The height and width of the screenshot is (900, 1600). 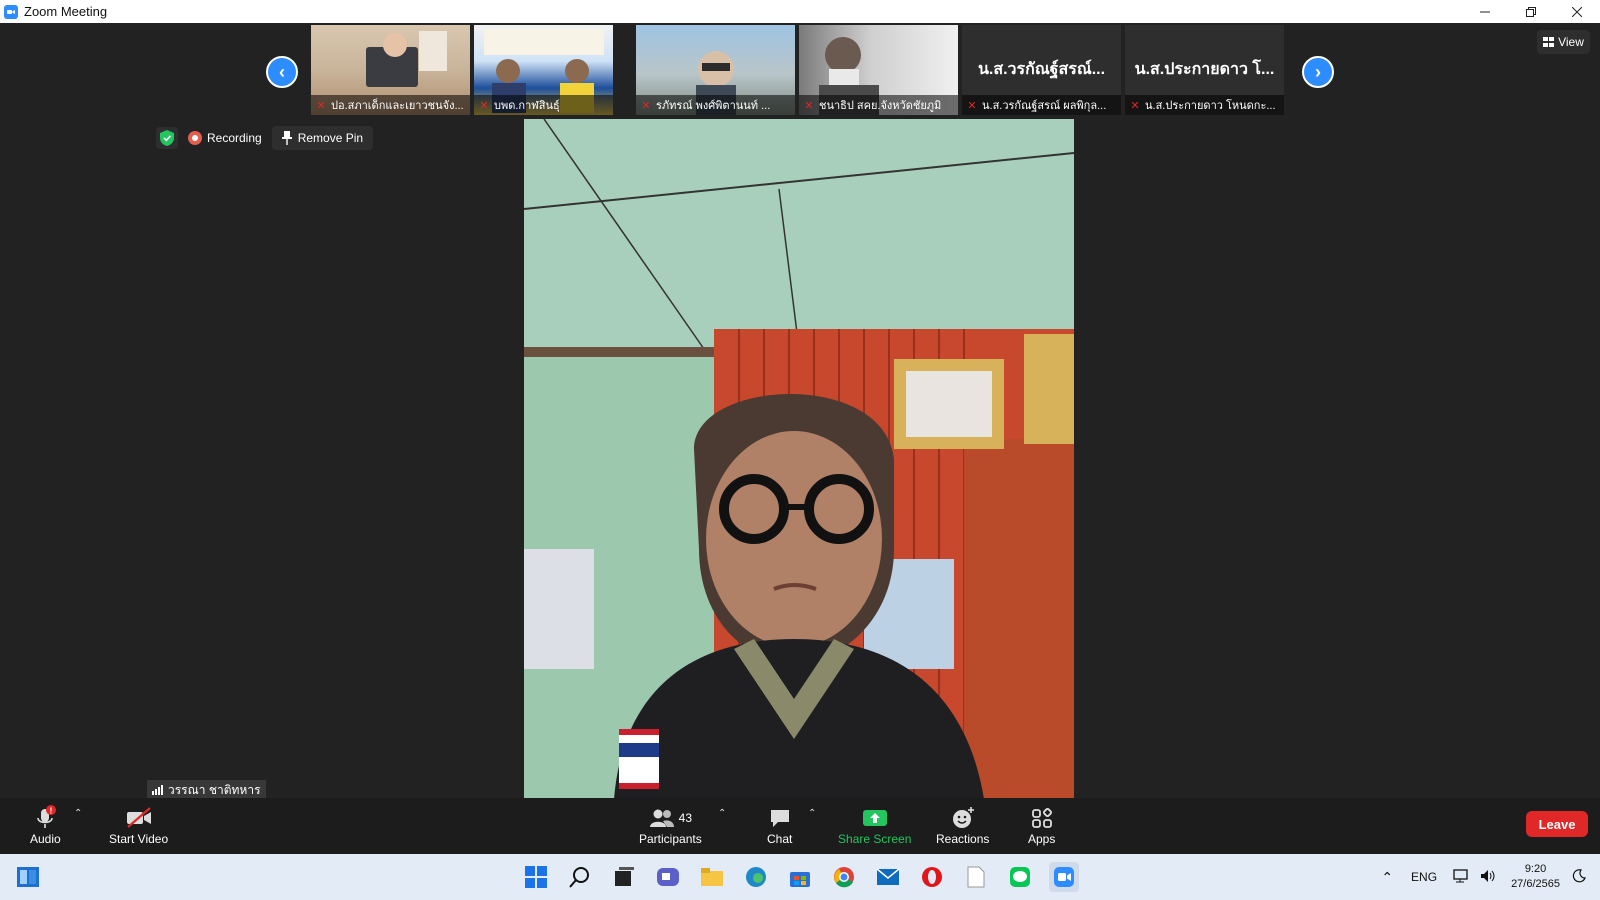 I want to click on participant-name: ชนาธิป สคย.จังหวัดชัยภูมิ, so click(x=880, y=106).